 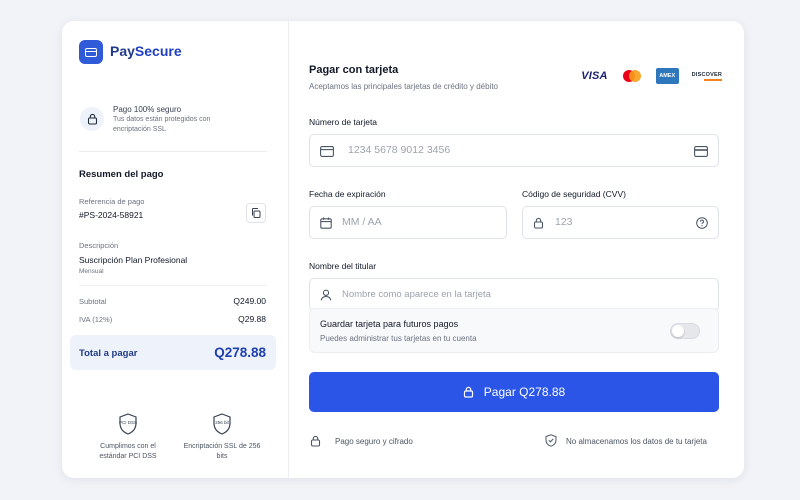 I want to click on secure-payment-note: Pago seguro y cifrado, so click(x=374, y=441).